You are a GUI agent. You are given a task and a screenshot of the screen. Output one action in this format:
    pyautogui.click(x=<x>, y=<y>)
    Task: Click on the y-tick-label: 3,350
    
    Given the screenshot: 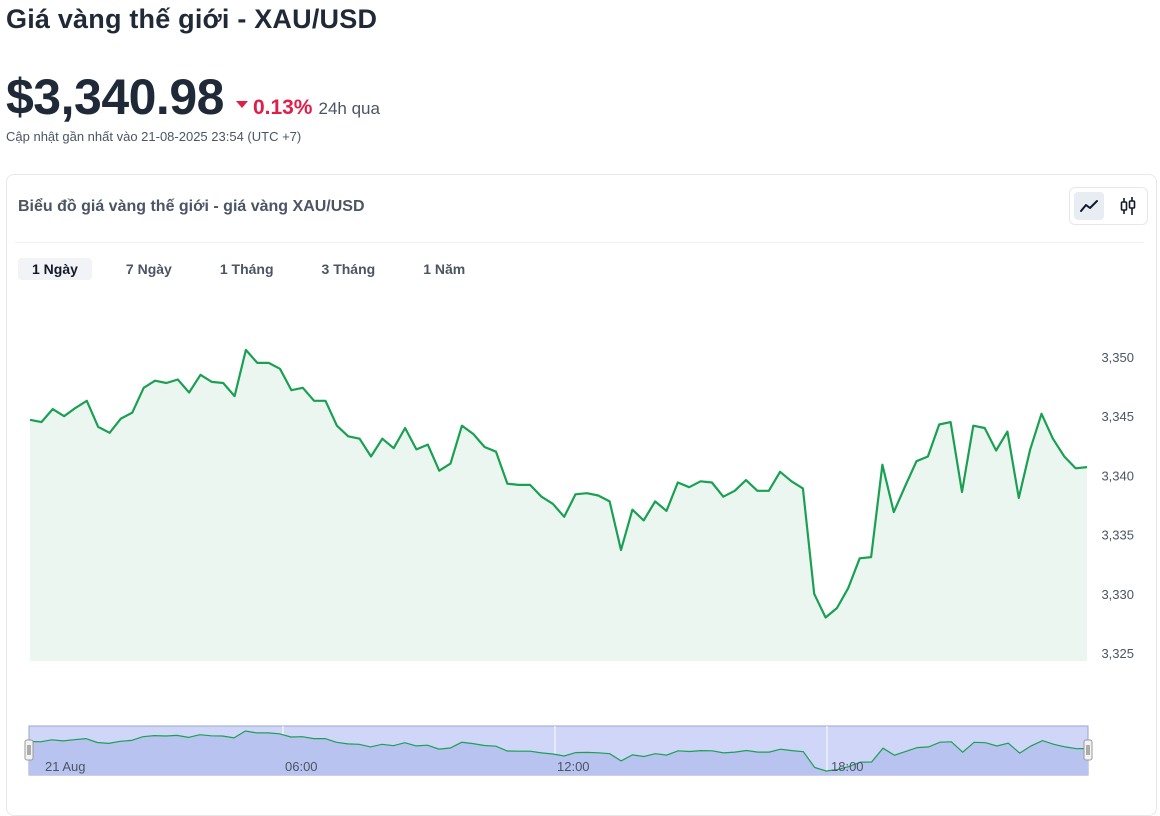 What is the action you would take?
    pyautogui.click(x=1117, y=357)
    